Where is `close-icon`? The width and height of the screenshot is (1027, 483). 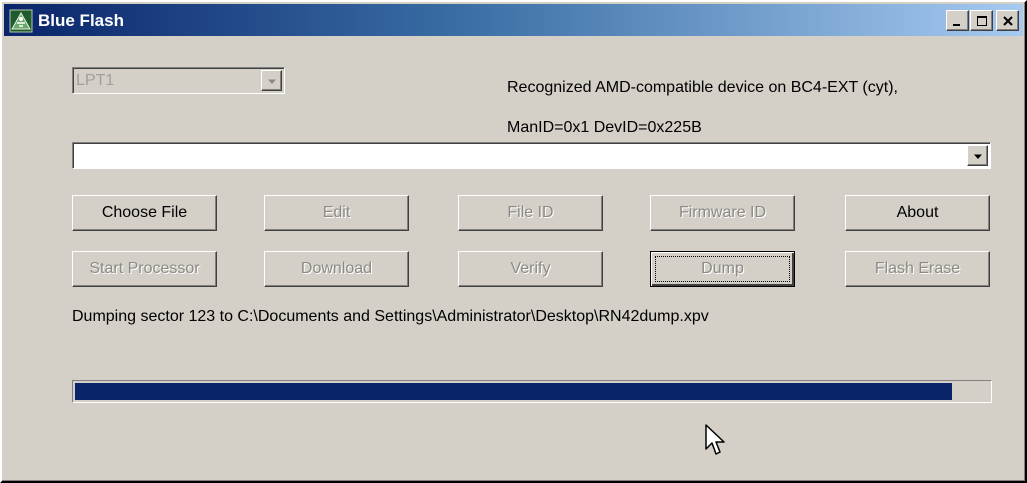 close-icon is located at coordinates (1008, 21).